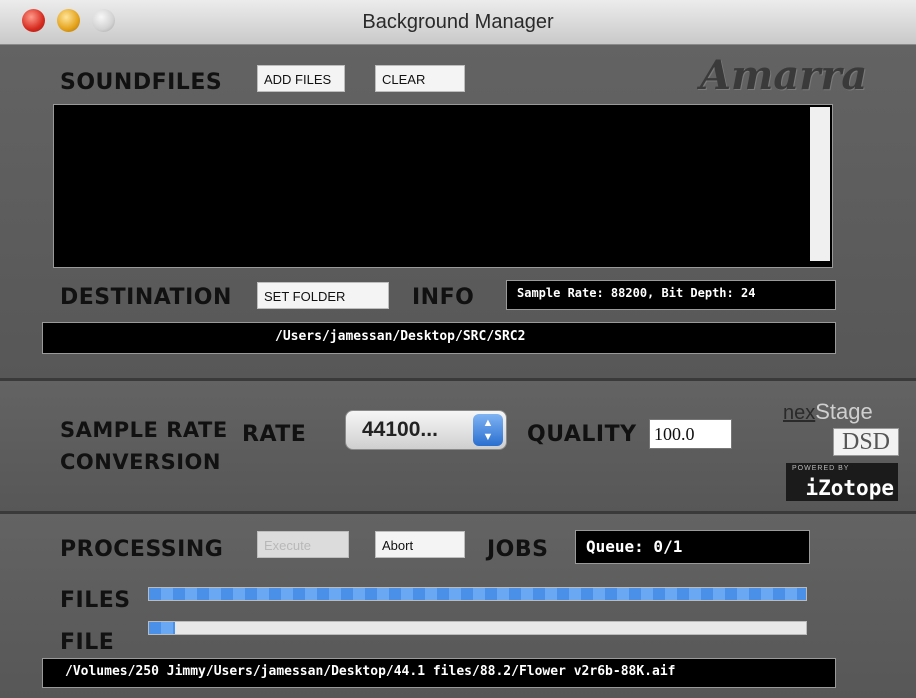 This screenshot has width=916, height=698. Describe the element at coordinates (634, 546) in the screenshot. I see `queue-text: Queue: 0/1` at that location.